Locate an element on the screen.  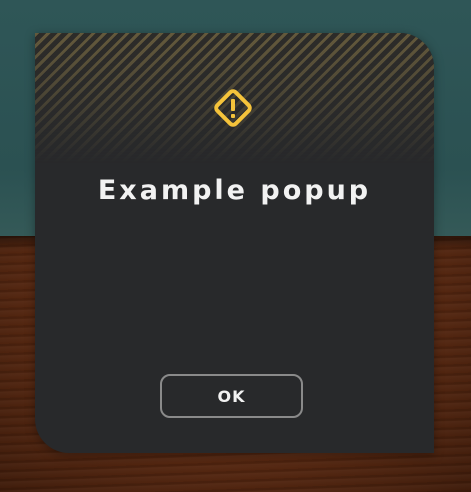
popup-title: Example popup is located at coordinates (234, 190).